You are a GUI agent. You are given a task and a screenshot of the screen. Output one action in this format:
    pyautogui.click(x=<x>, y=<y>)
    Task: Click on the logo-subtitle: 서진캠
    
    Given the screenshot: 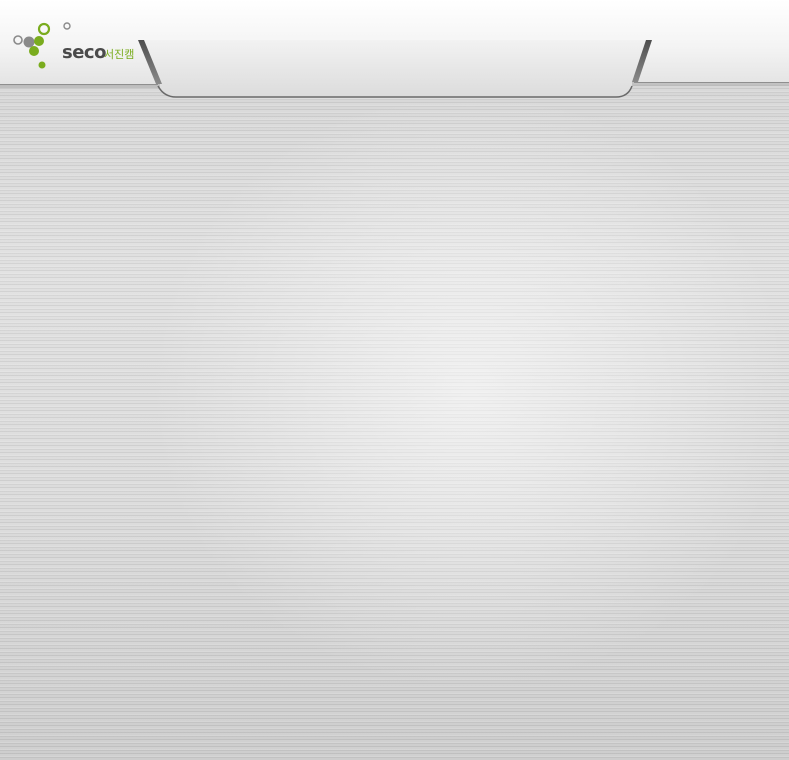 What is the action you would take?
    pyautogui.click(x=119, y=54)
    